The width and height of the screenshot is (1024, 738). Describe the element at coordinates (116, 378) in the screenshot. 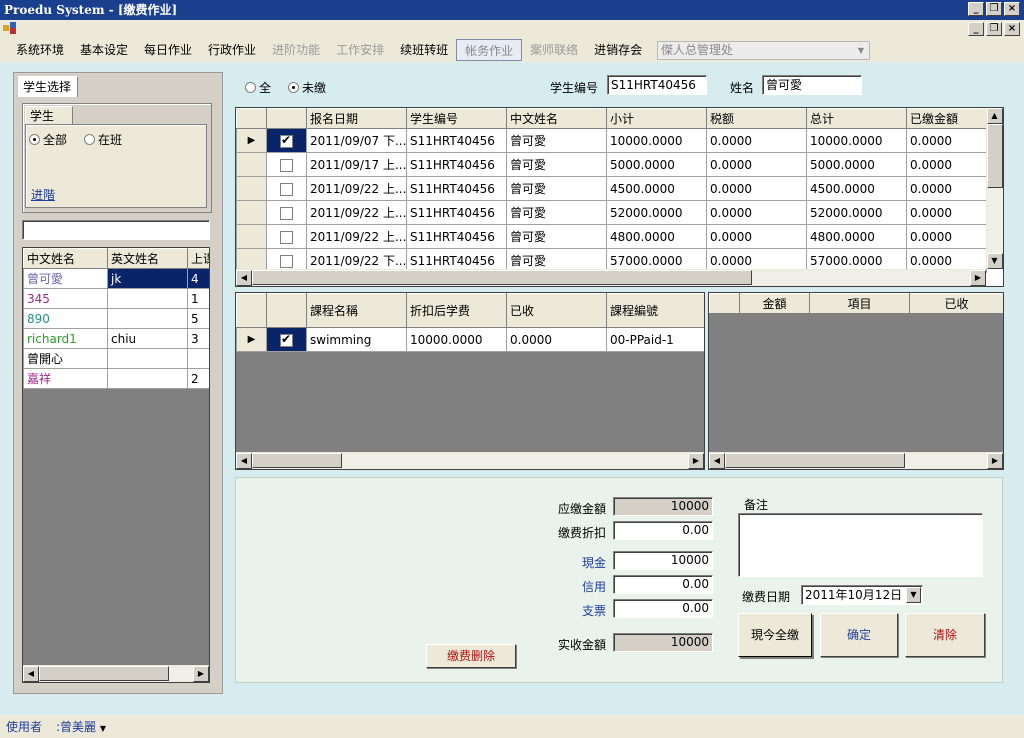

I see `table-row: 嘉祥 2` at that location.